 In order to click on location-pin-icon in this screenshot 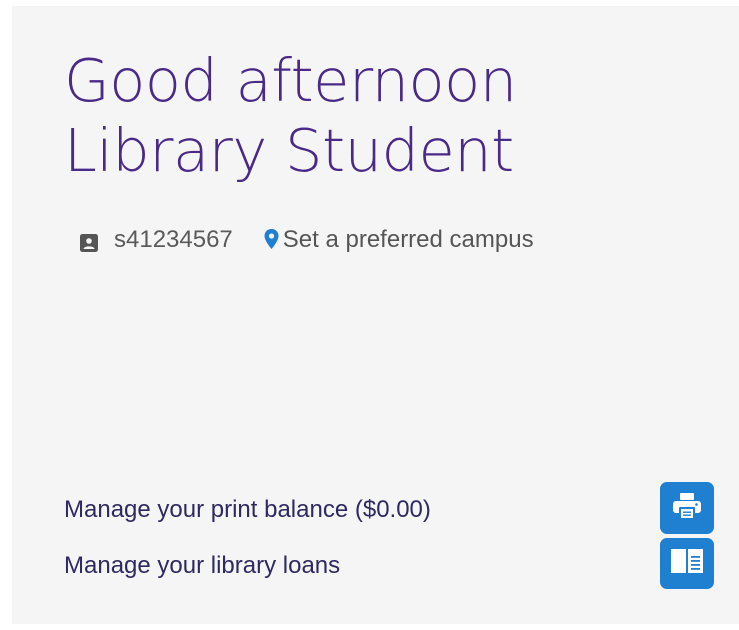, I will do `click(271, 240)`.